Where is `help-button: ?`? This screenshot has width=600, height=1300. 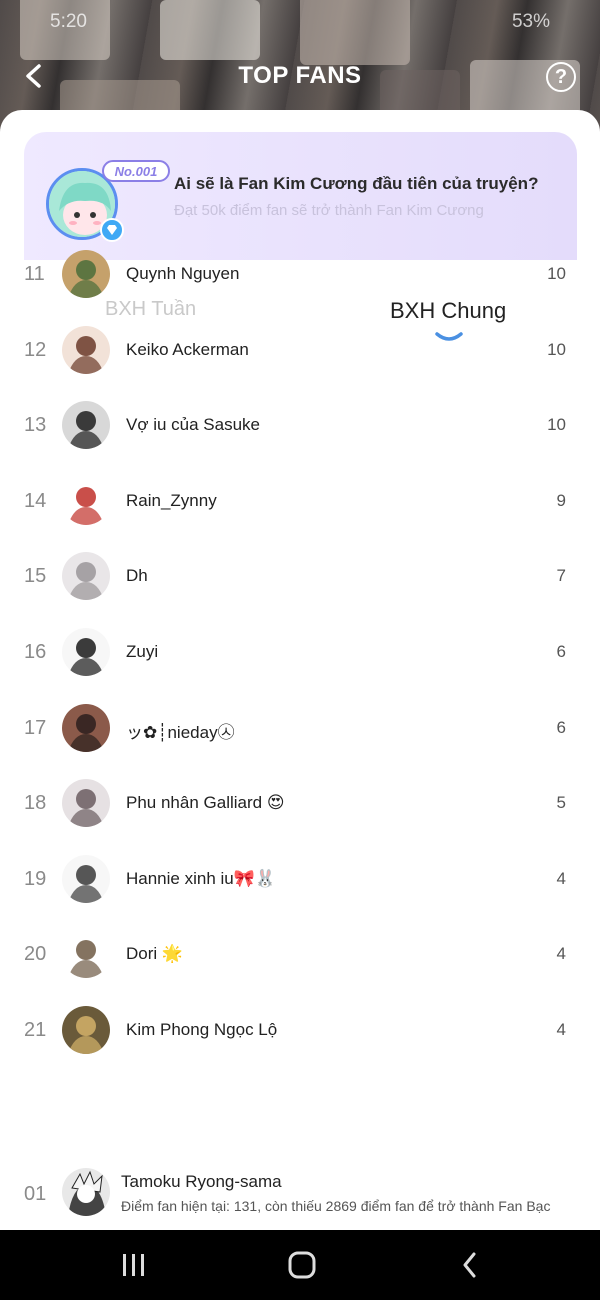 help-button: ? is located at coordinates (561, 77).